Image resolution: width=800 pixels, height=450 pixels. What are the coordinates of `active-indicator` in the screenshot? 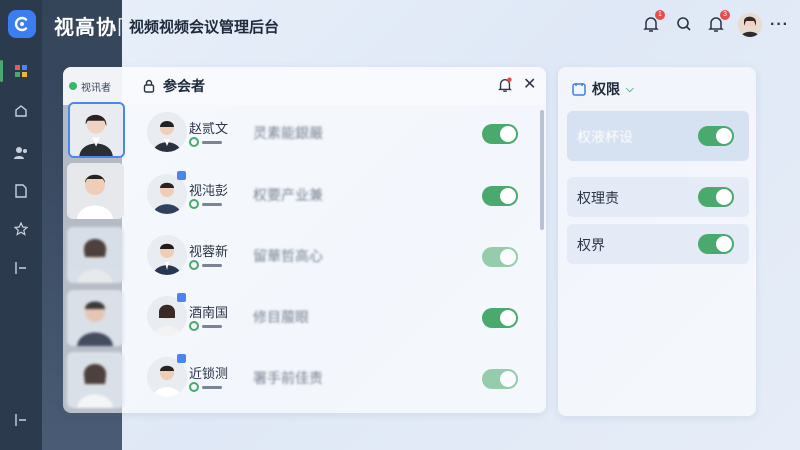 It's located at (1, 71).